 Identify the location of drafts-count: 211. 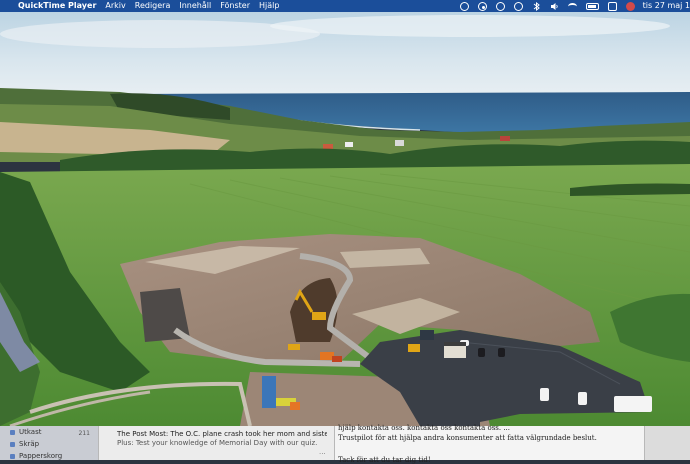
(84, 433).